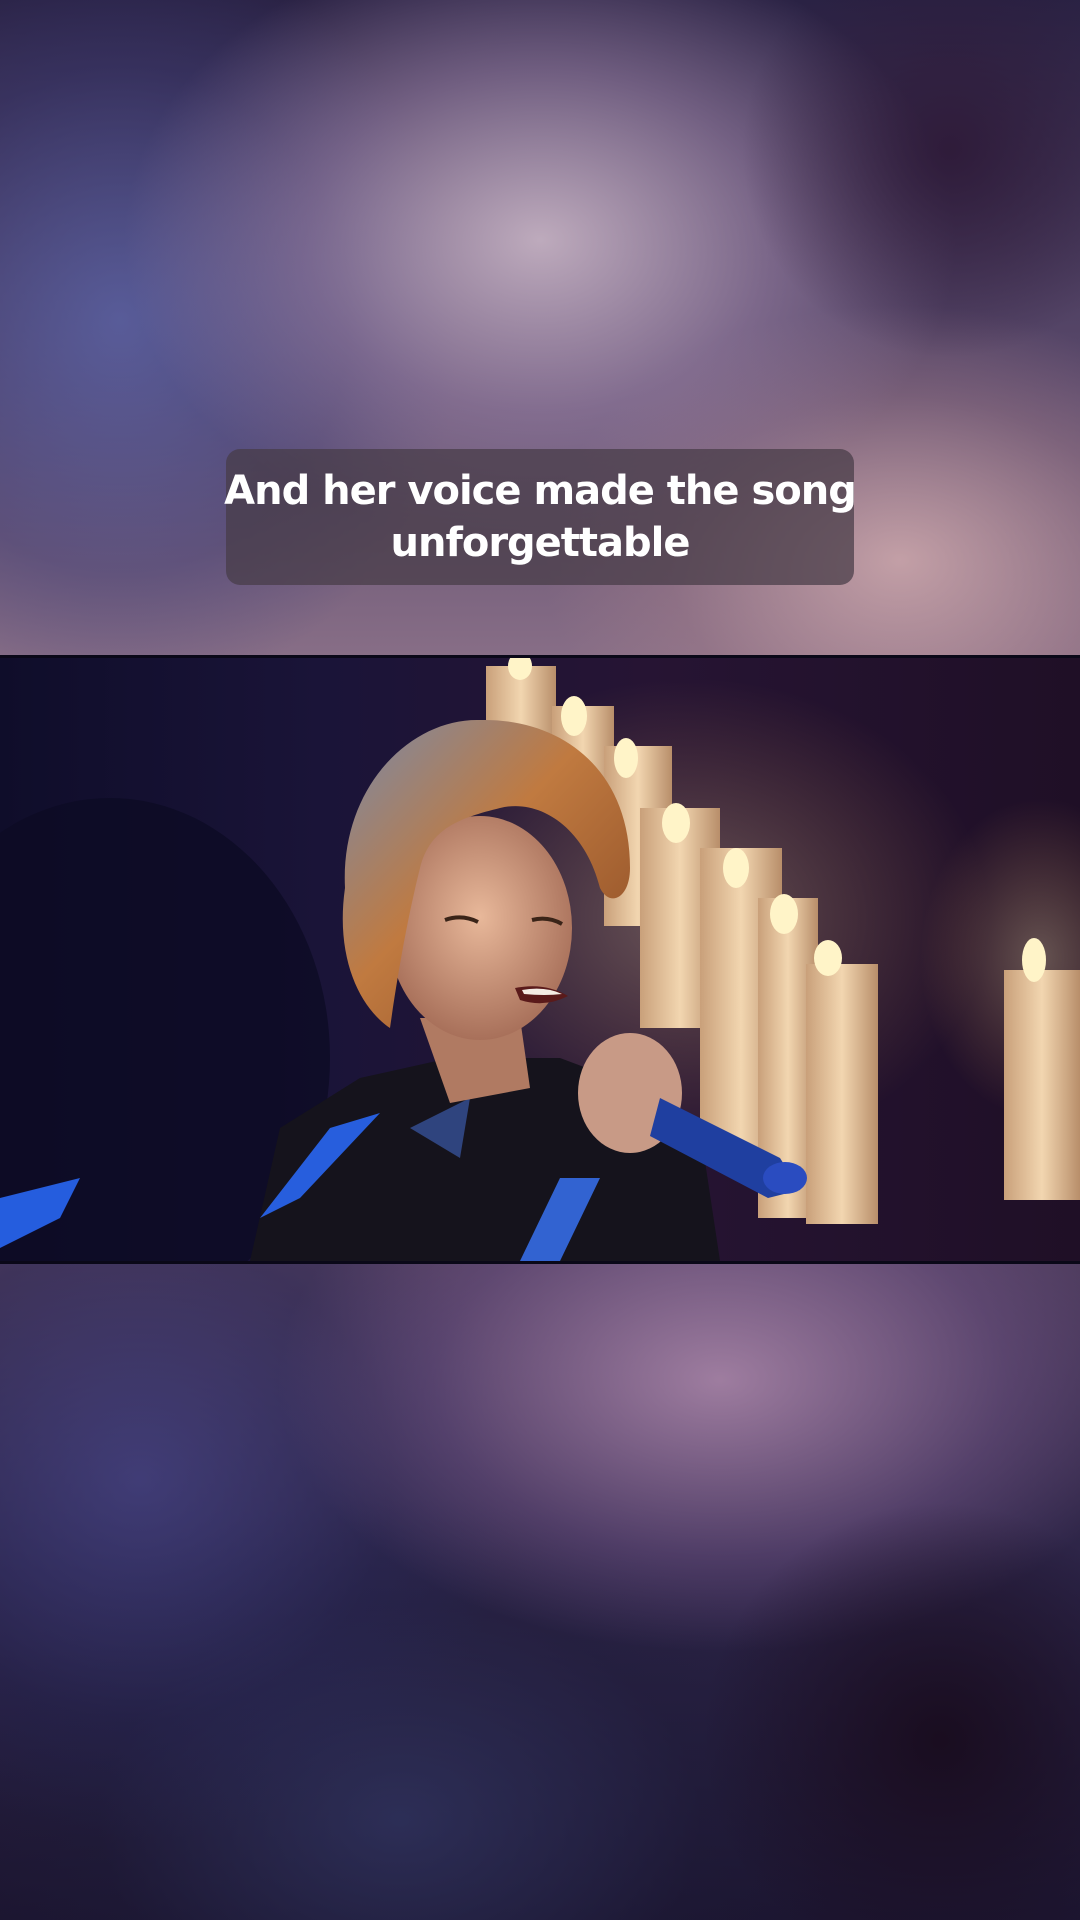  What do you see at coordinates (540, 491) in the screenshot?
I see `caption-line-1: And her voice made the song` at bounding box center [540, 491].